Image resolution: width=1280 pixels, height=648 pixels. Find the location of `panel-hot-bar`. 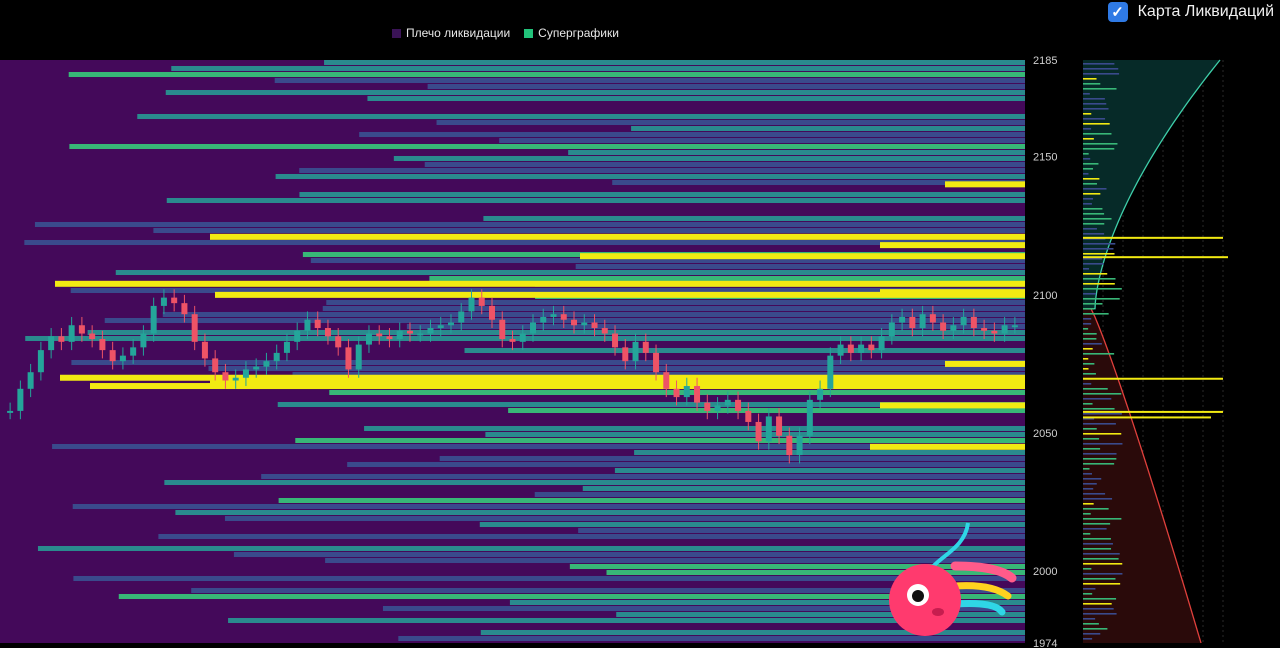

panel-hot-bar is located at coordinates (1153, 411).